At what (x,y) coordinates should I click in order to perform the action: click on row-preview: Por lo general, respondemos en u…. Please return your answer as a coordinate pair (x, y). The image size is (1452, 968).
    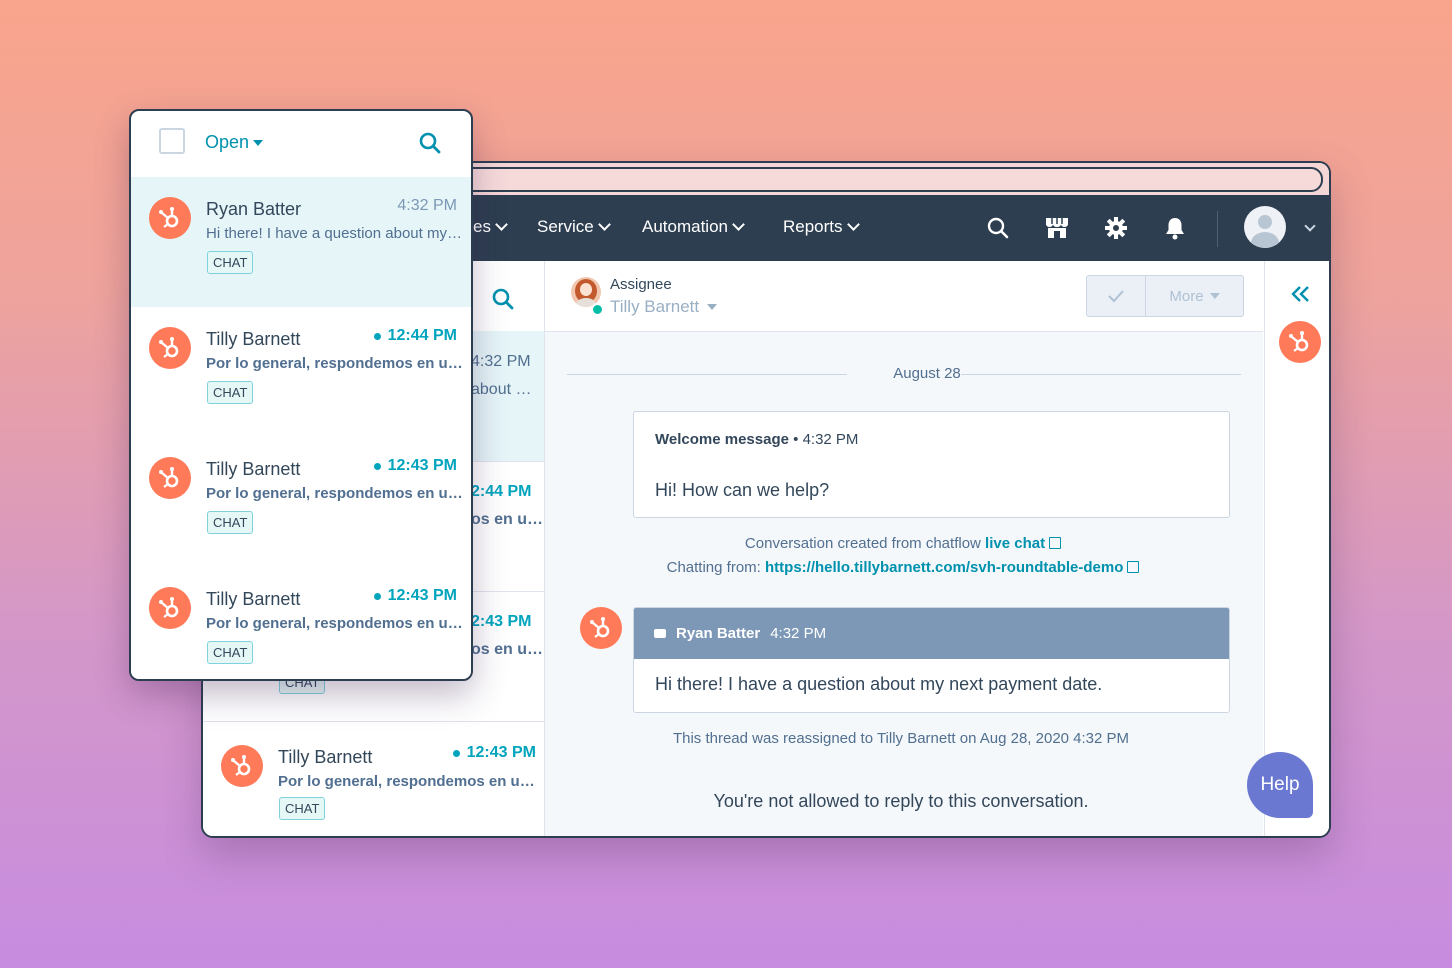
    Looking at the image, I should click on (406, 781).